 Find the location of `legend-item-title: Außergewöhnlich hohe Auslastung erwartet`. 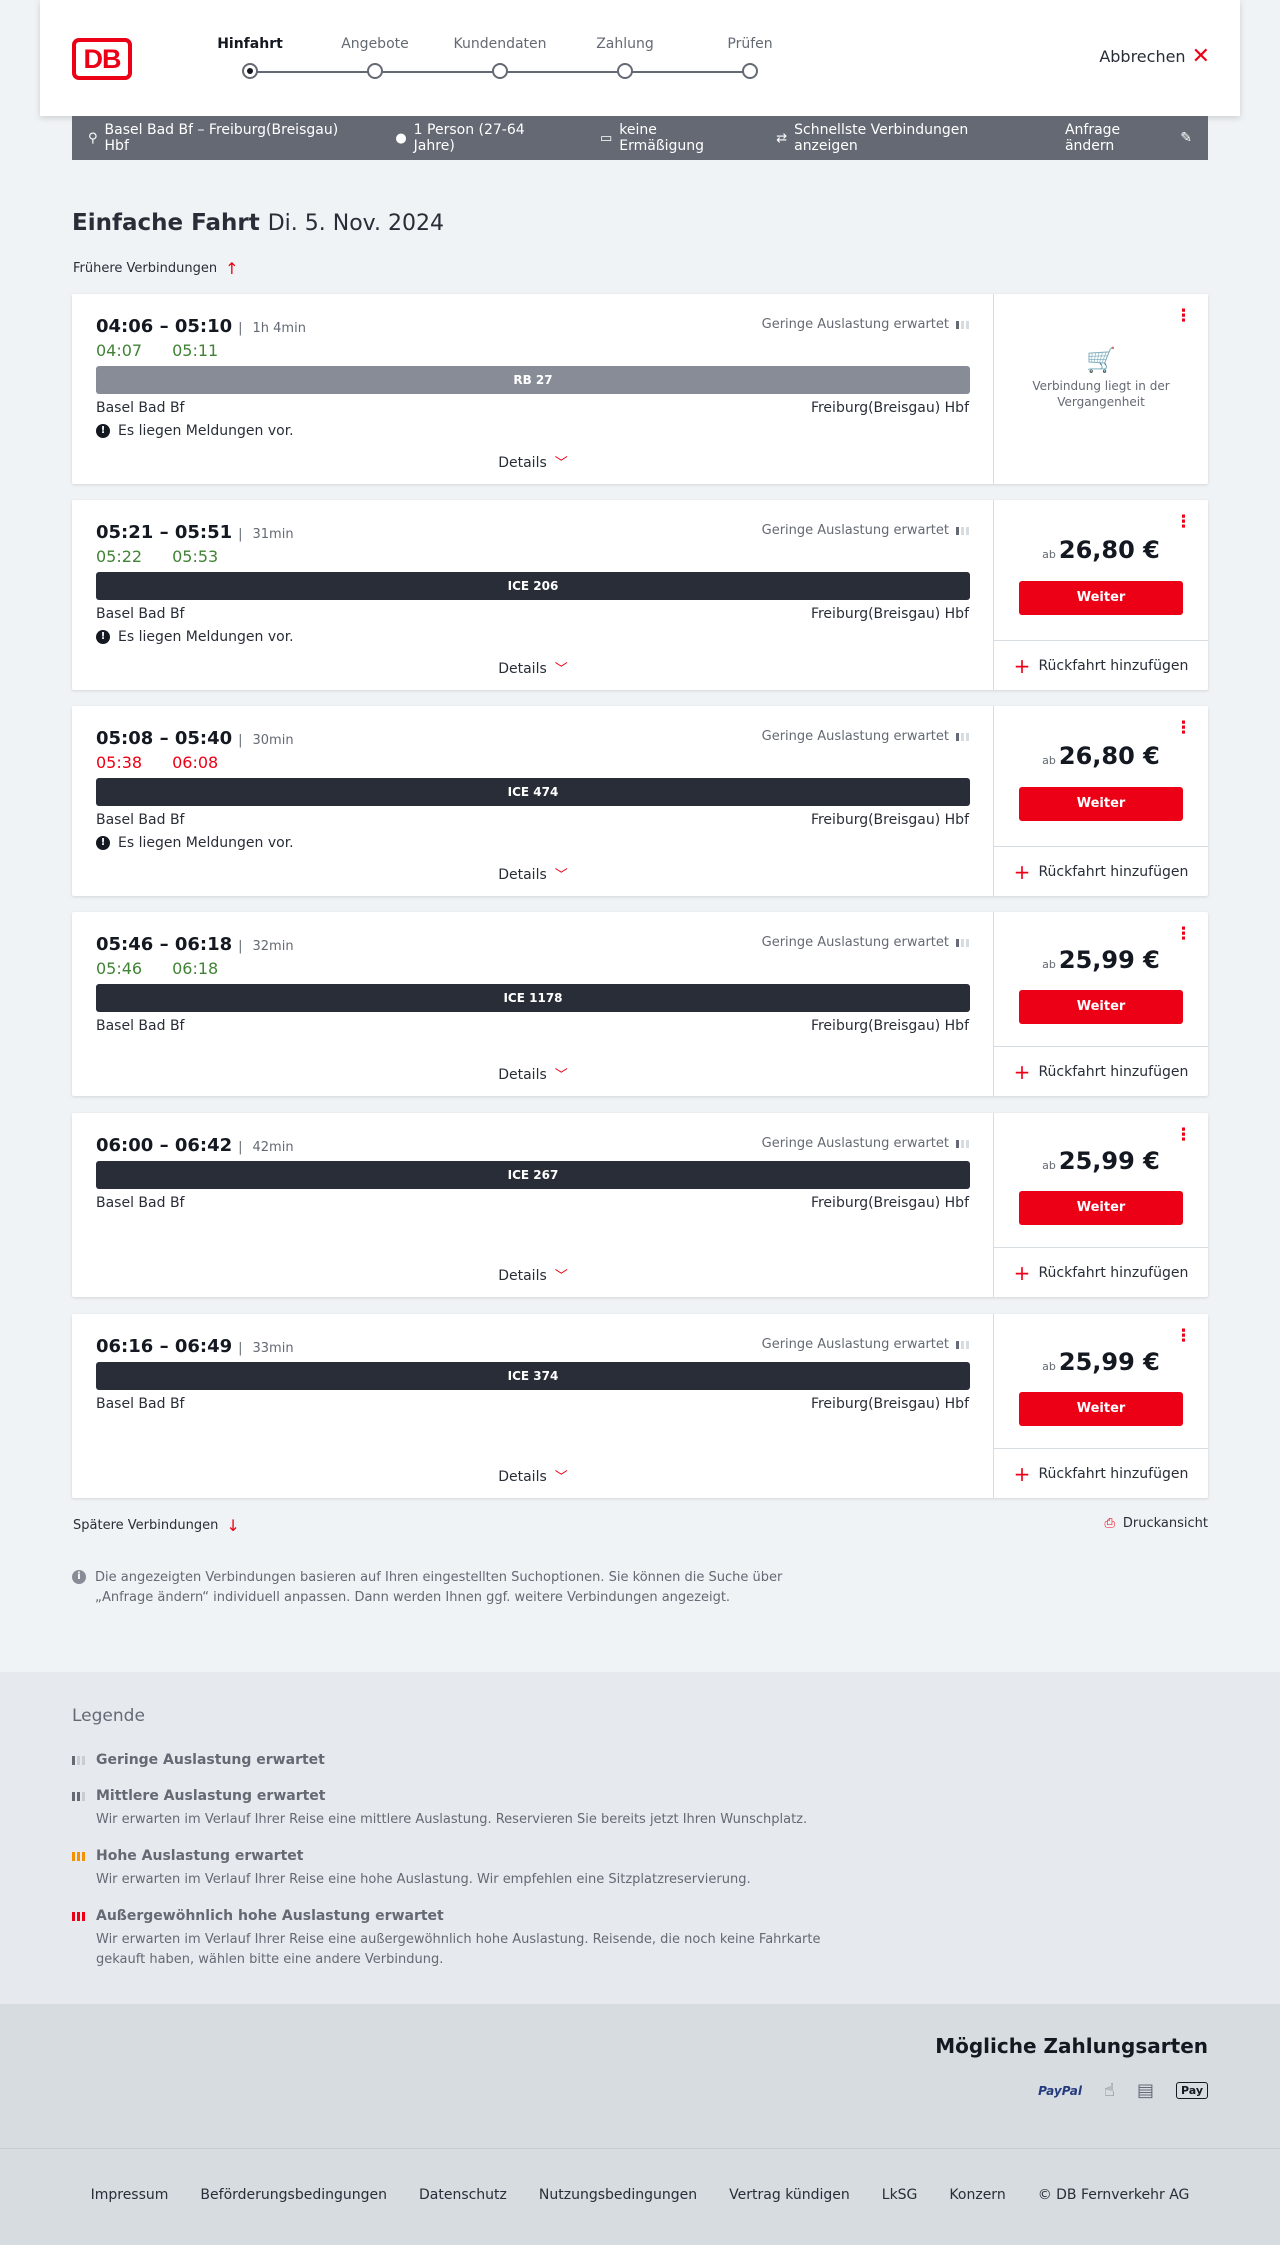

legend-item-title: Außergewöhnlich hohe Auslastung erwartet is located at coordinates (472, 1916).